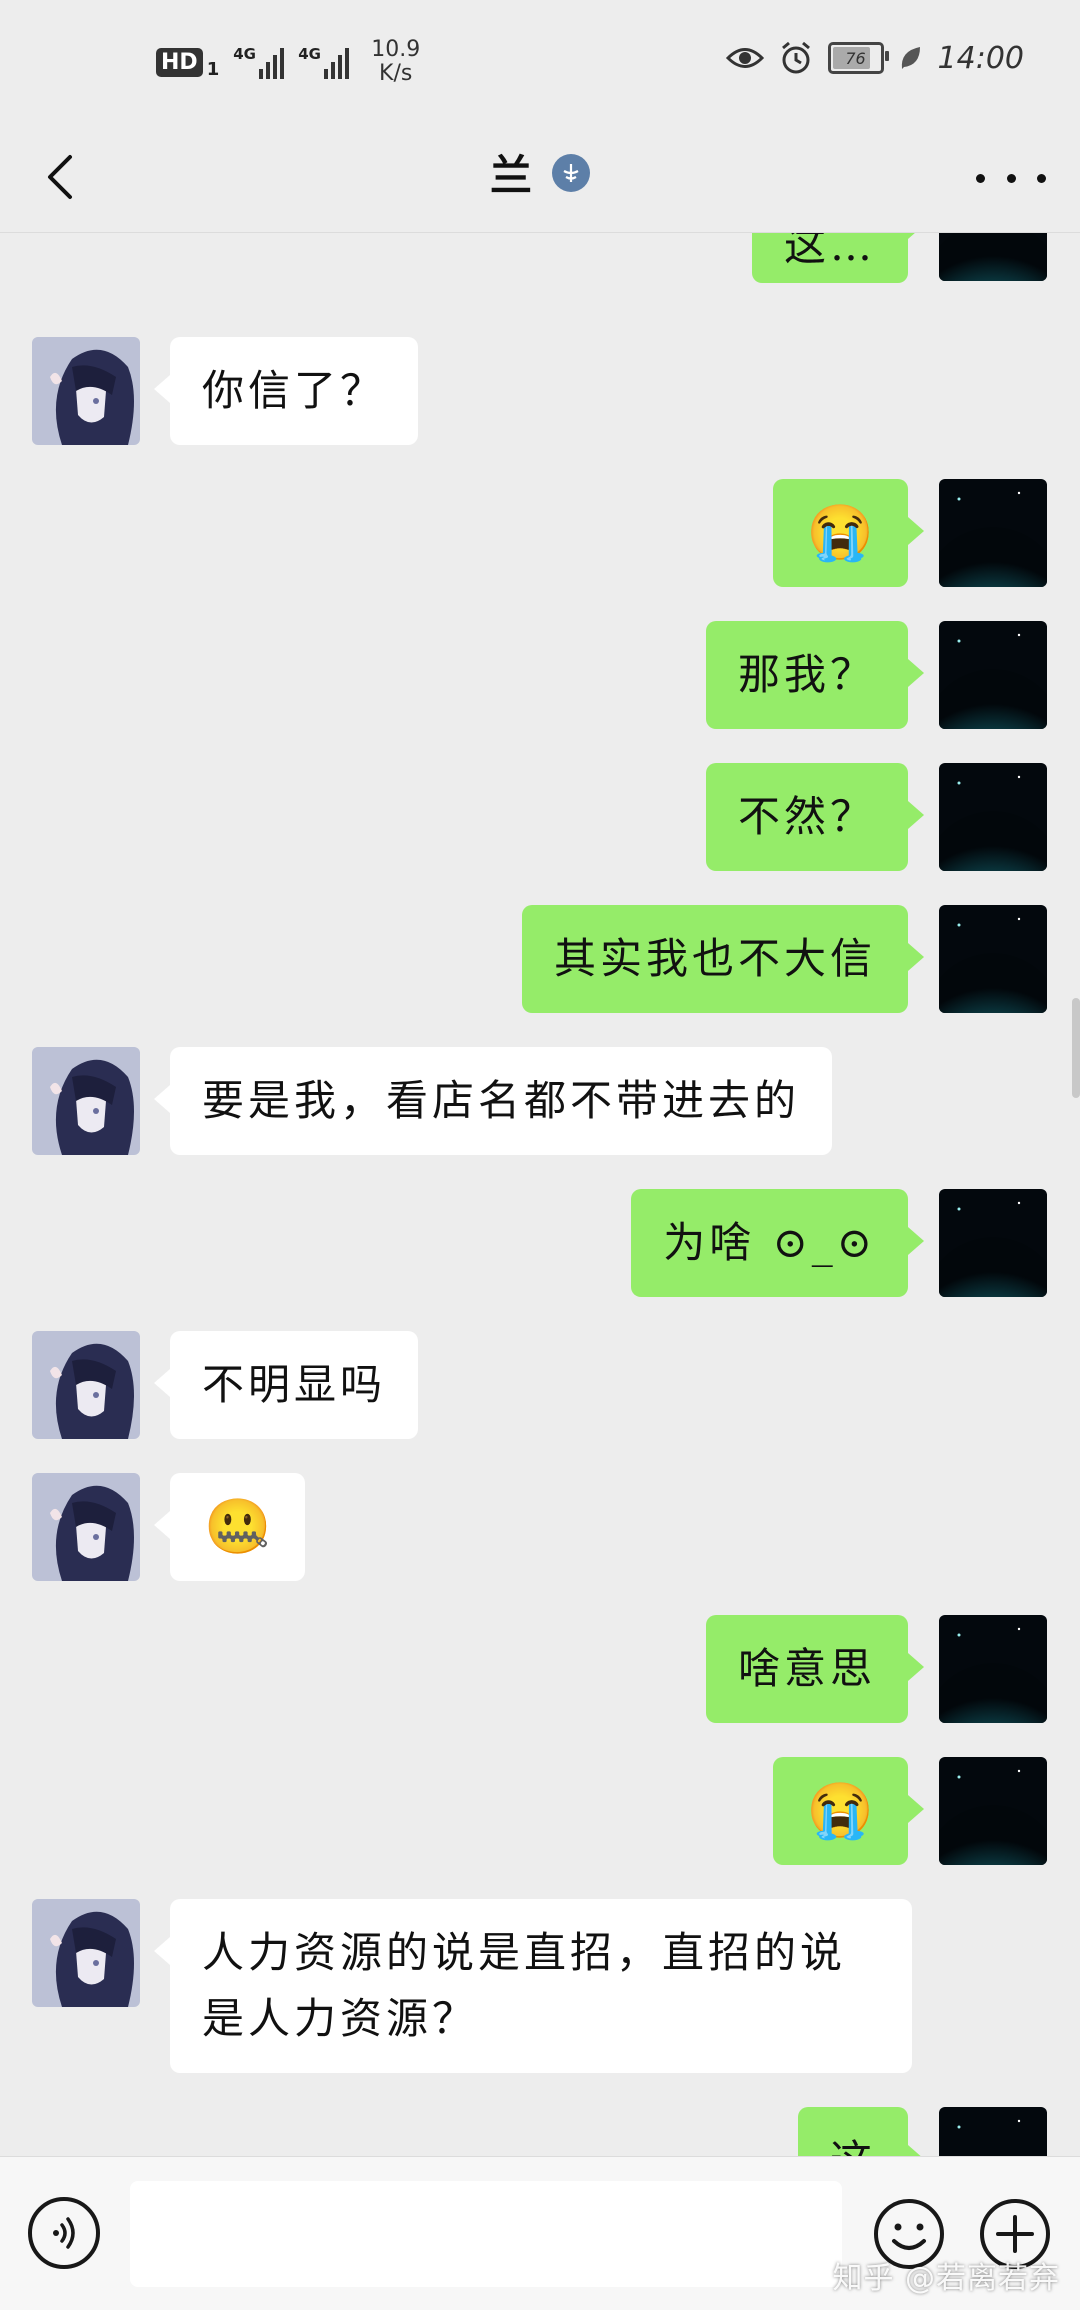 The height and width of the screenshot is (2310, 1080). I want to click on hd-sim-number: 1, so click(213, 69).